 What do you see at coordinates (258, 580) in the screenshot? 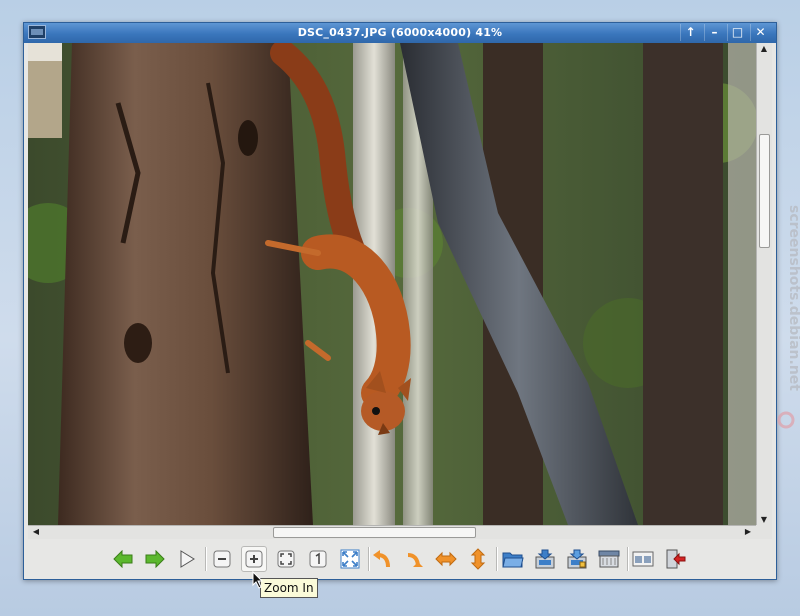
I see `mouse-pointer-icon` at bounding box center [258, 580].